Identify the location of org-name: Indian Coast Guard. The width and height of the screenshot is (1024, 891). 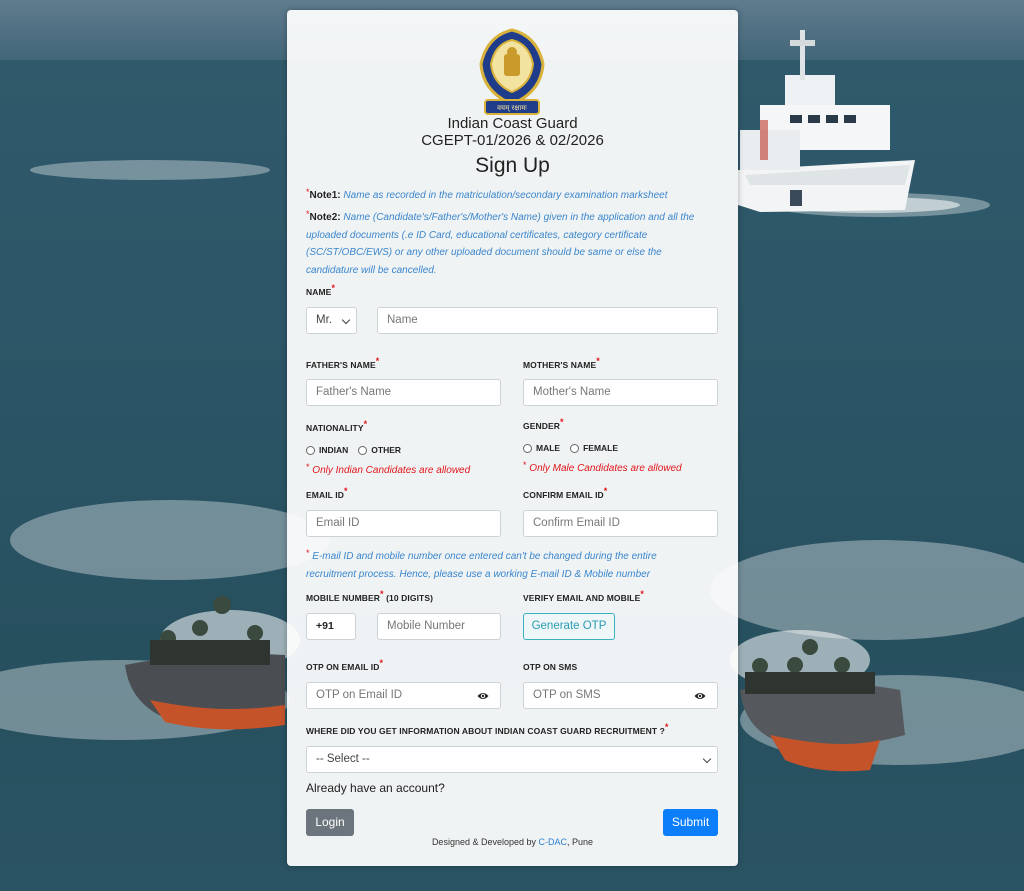
(512, 123).